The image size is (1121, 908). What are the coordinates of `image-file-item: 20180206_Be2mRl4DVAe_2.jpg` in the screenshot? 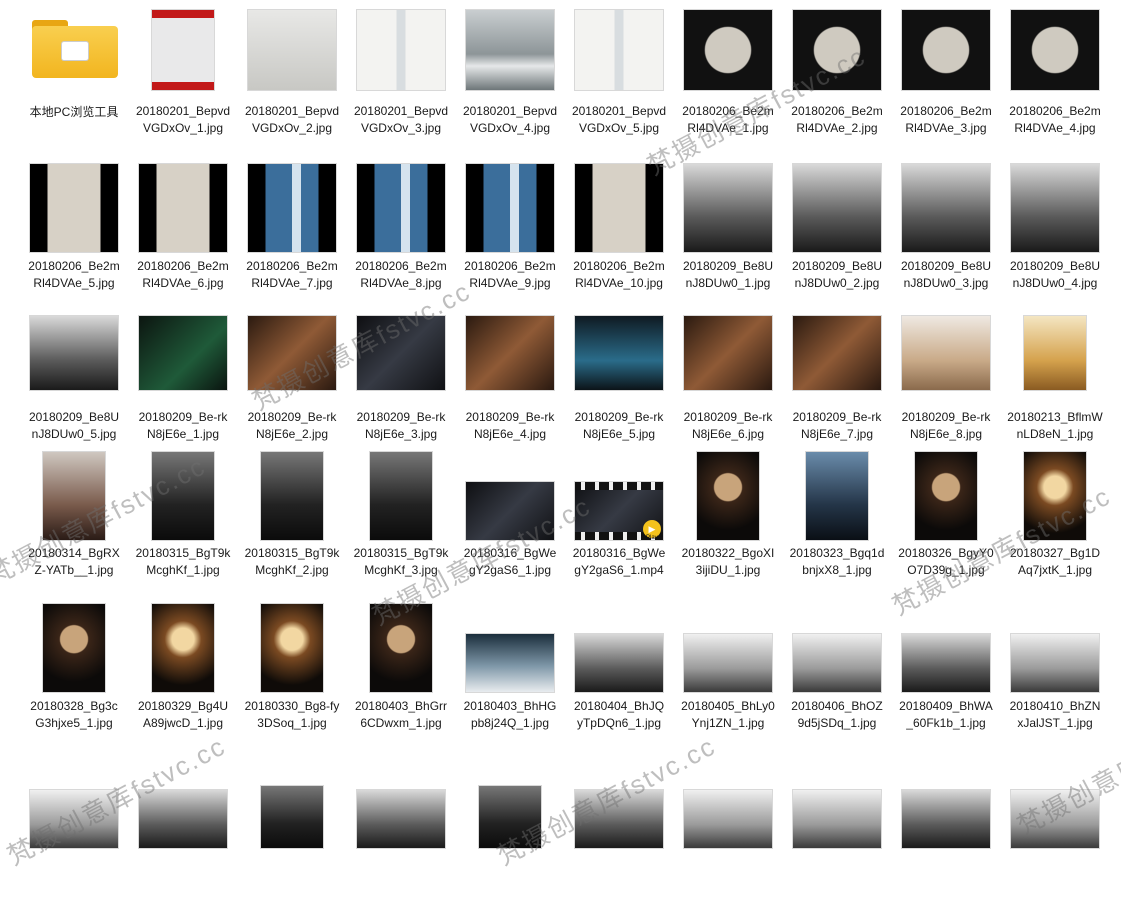 It's located at (837, 82).